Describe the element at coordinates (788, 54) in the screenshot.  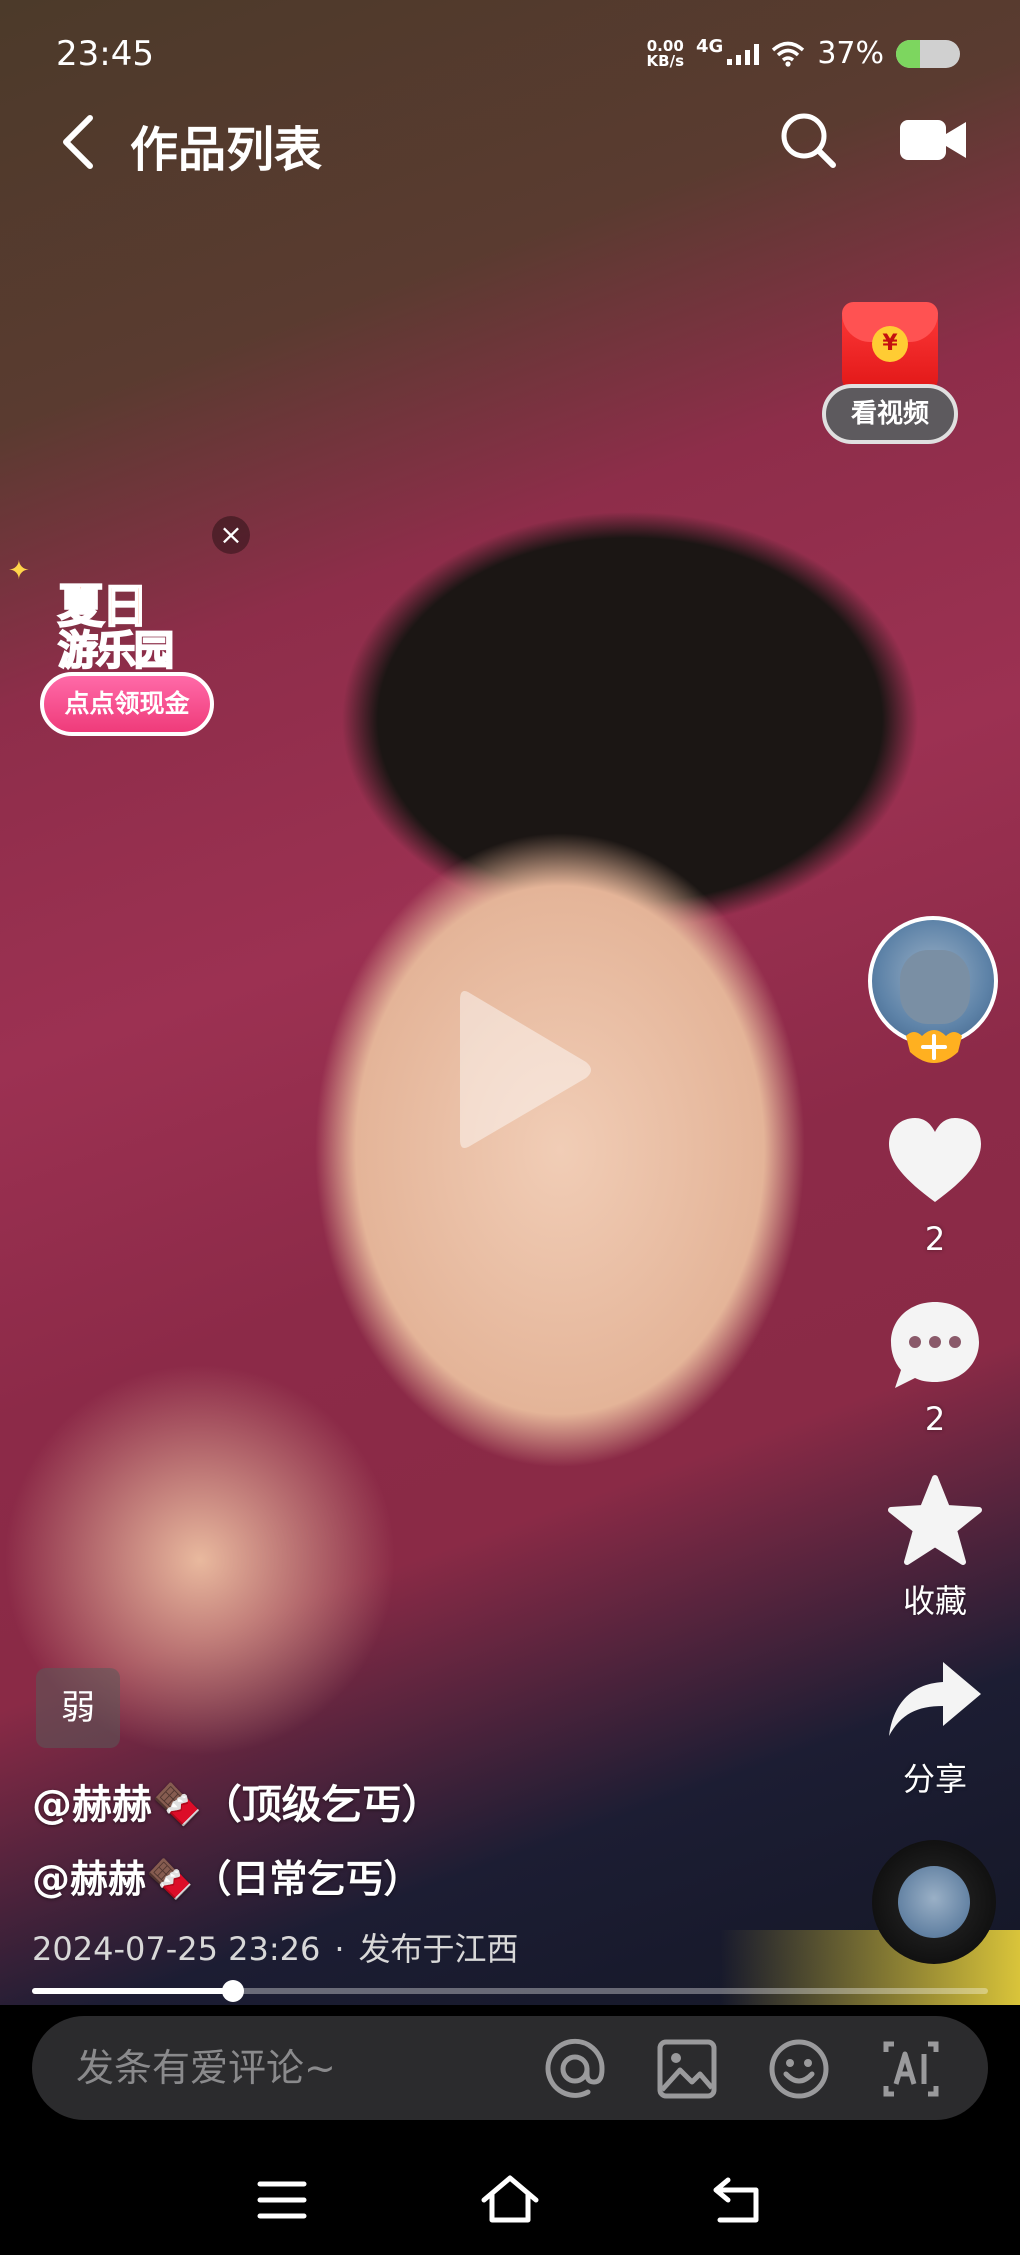
I see `wifi-icon` at that location.